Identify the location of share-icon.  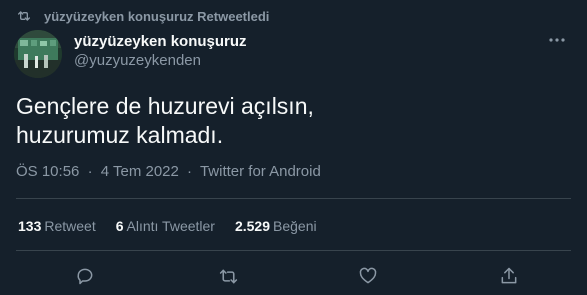
(509, 275).